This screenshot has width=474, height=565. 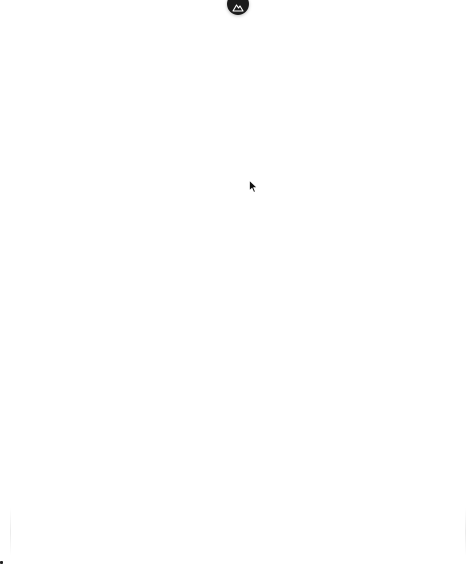 I want to click on panel-left-edge, so click(x=10, y=532).